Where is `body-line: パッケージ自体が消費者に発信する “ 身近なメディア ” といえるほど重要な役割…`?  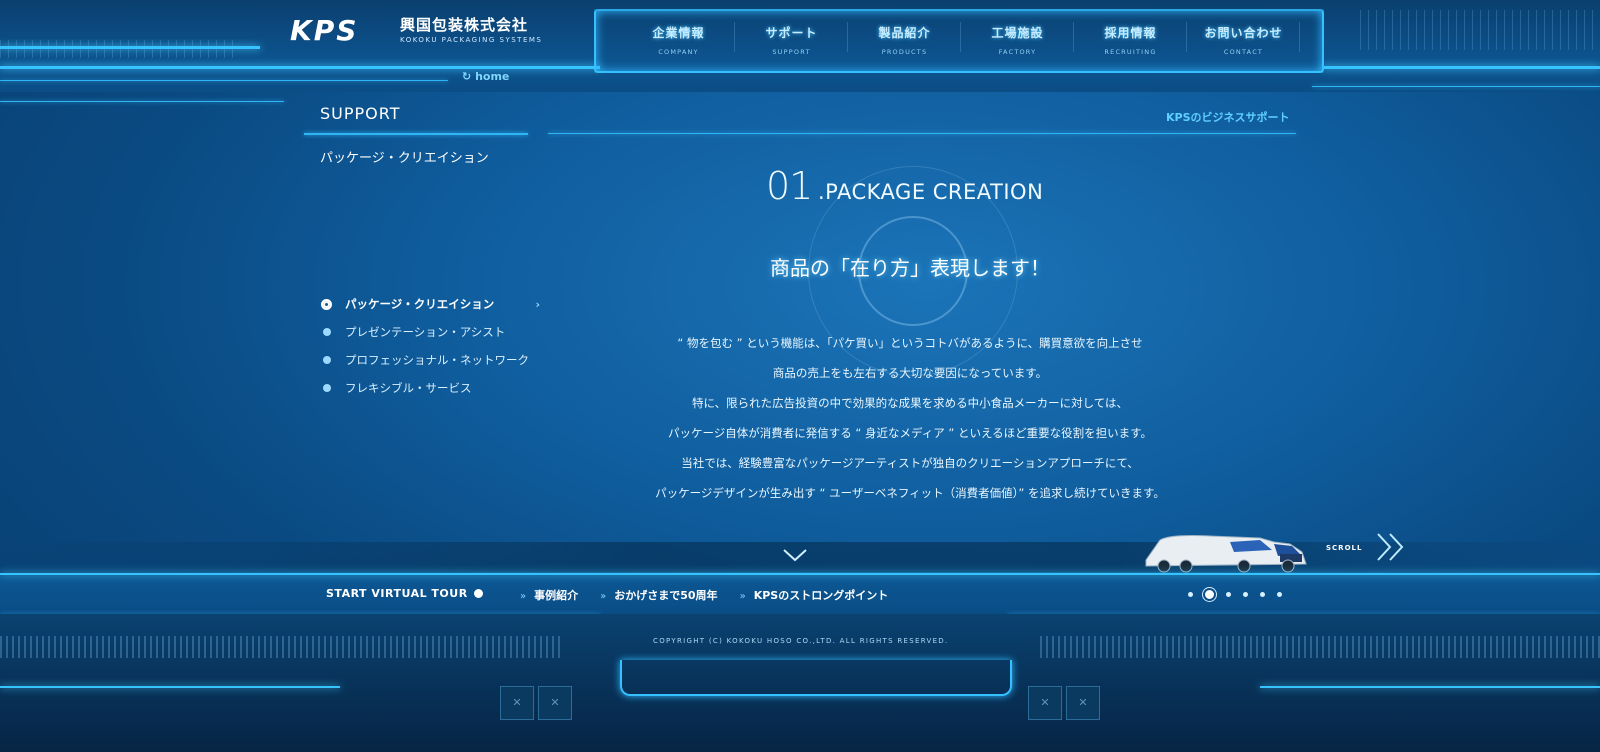 body-line: パッケージ自体が消費者に発信する “ 身近なメディア ” といえるほど重要な役割… is located at coordinates (909, 433).